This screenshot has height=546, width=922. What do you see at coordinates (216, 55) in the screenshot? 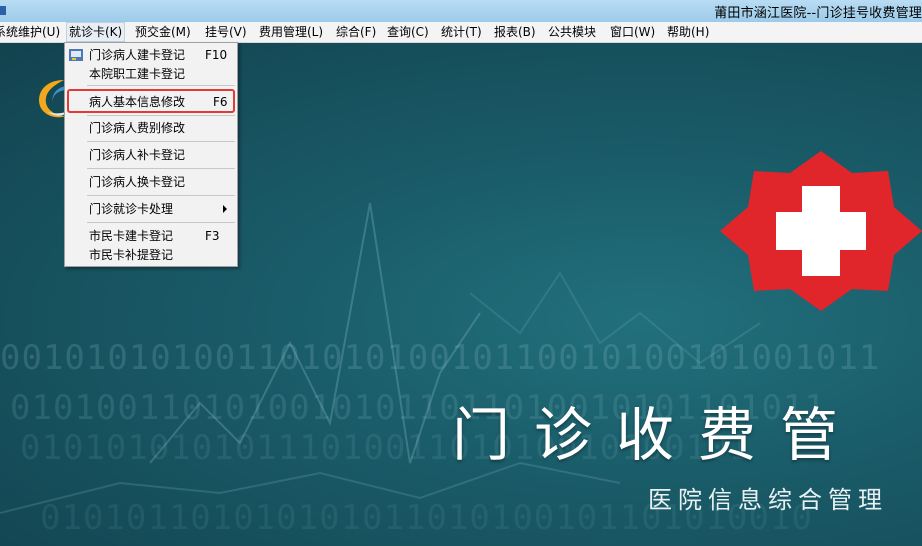
I see `menu-item-shortcut: F10` at bounding box center [216, 55].